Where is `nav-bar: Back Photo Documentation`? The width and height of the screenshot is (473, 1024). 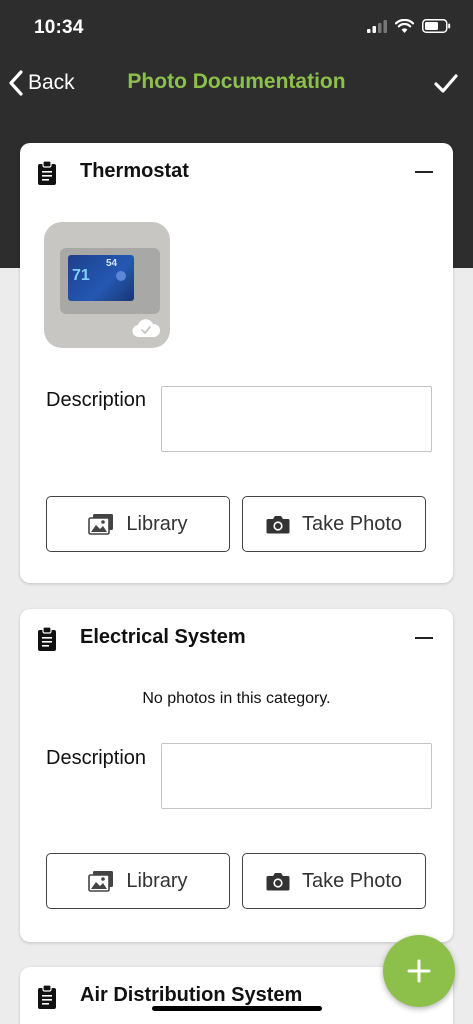
nav-bar: Back Photo Documentation is located at coordinates (236, 83).